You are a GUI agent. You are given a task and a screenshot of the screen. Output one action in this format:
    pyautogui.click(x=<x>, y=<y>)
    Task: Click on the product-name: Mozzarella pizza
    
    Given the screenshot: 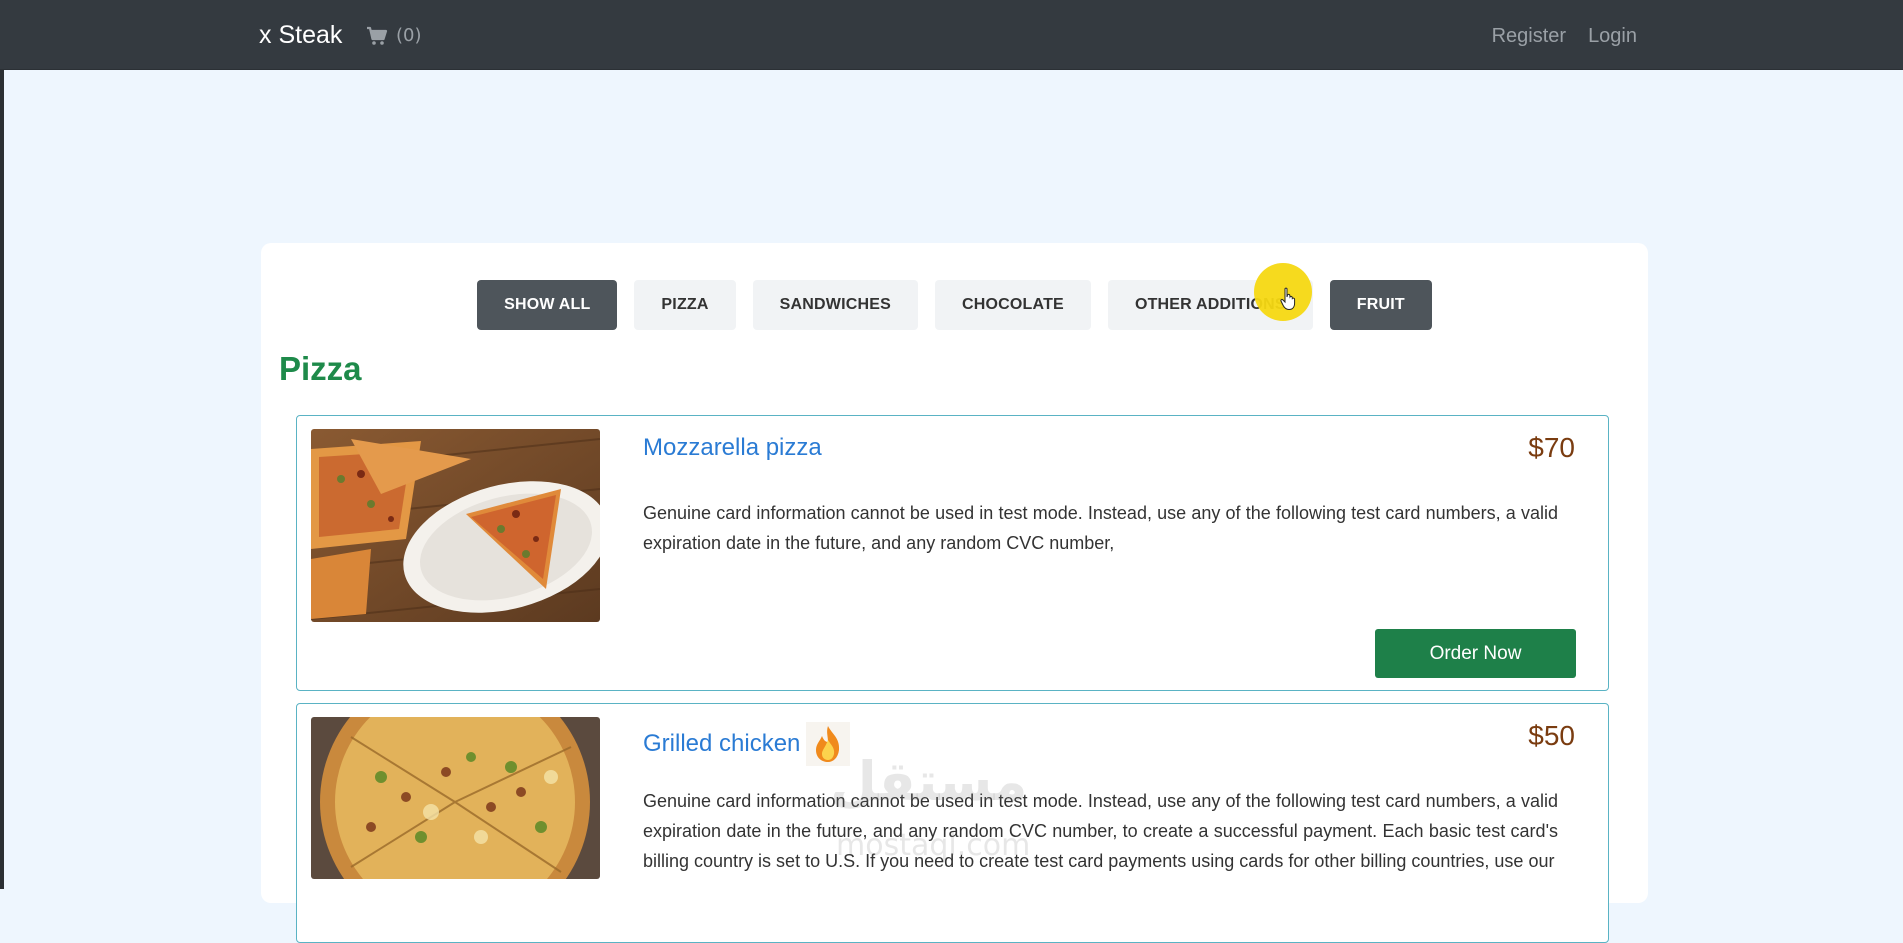 What is the action you would take?
    pyautogui.click(x=732, y=448)
    